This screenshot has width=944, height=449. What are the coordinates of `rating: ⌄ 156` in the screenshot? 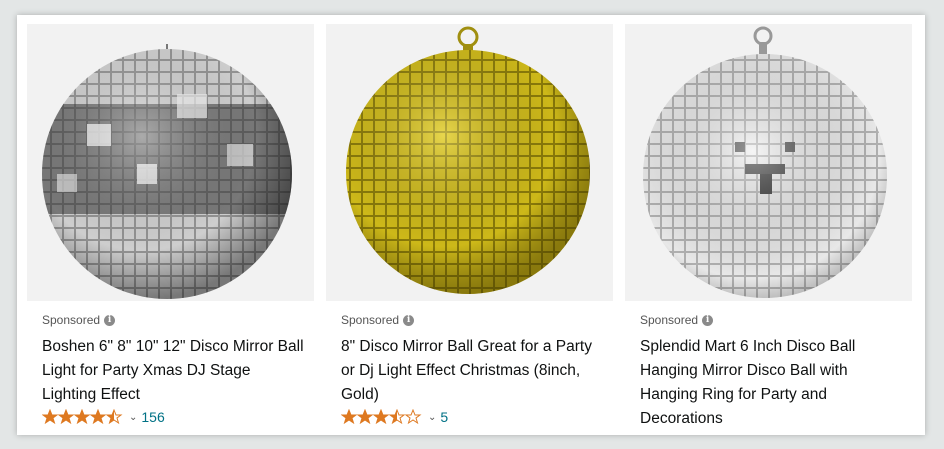 It's located at (103, 417).